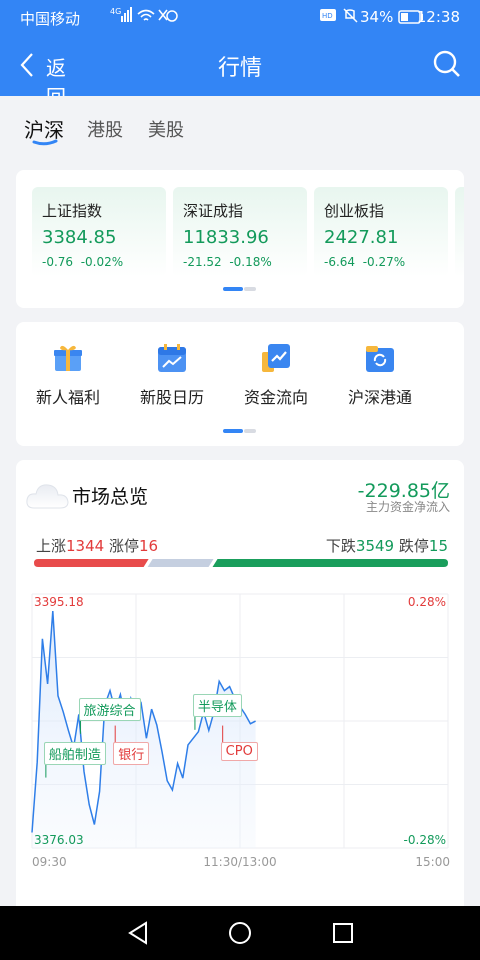 This screenshot has height=960, width=480. I want to click on fund-flow-icon, so click(276, 358).